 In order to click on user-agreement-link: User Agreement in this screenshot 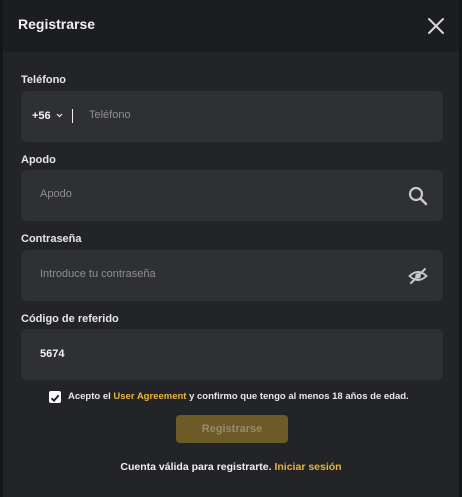, I will do `click(149, 396)`.